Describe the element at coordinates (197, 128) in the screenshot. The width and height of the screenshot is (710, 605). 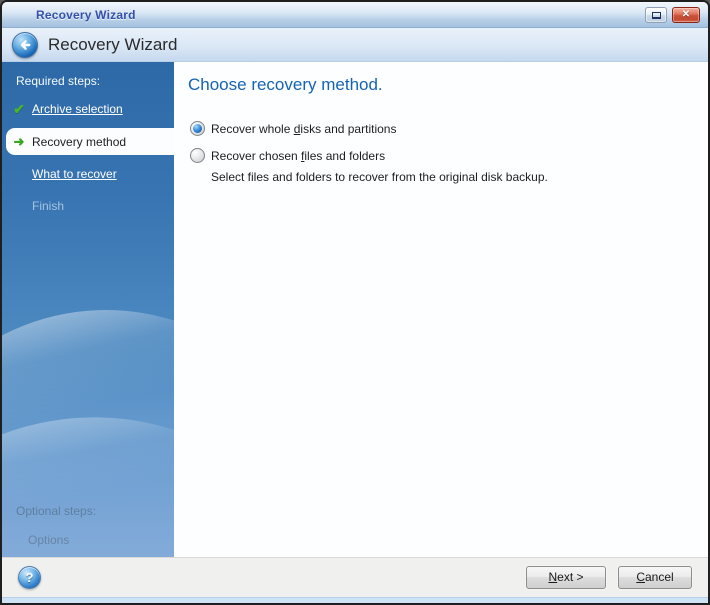
I see `radio-button-selected` at that location.